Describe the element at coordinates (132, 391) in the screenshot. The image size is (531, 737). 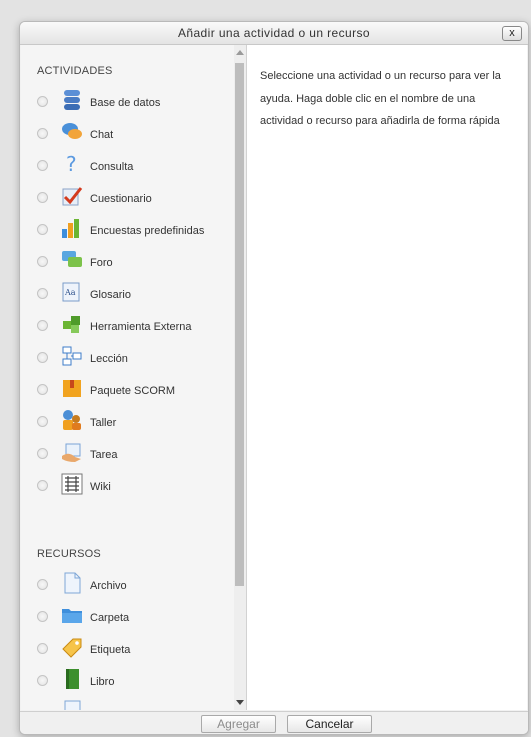
I see `item-label: Paquete SCORM` at that location.